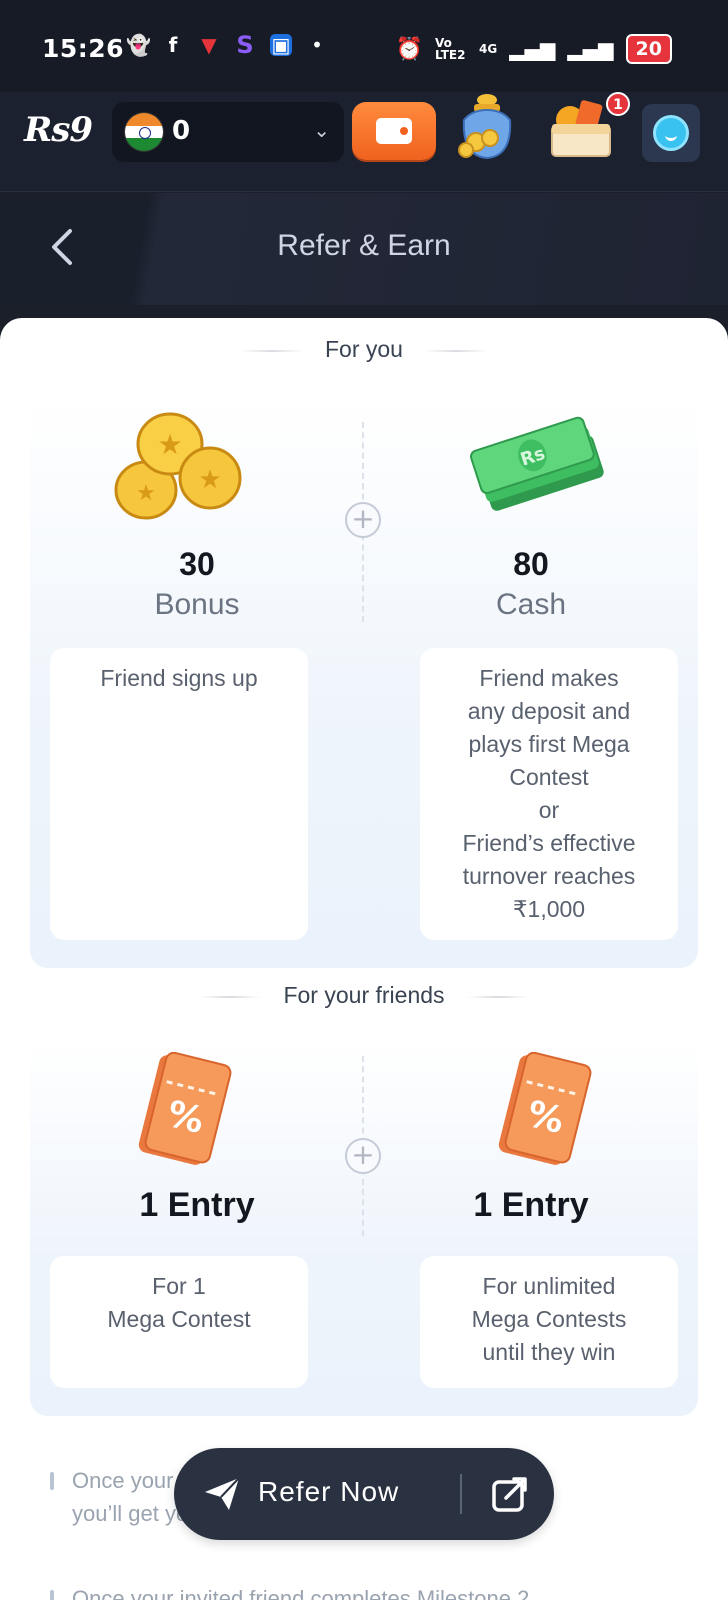 This screenshot has width=728, height=1600. I want to click on cash-amount: 80, so click(531, 564).